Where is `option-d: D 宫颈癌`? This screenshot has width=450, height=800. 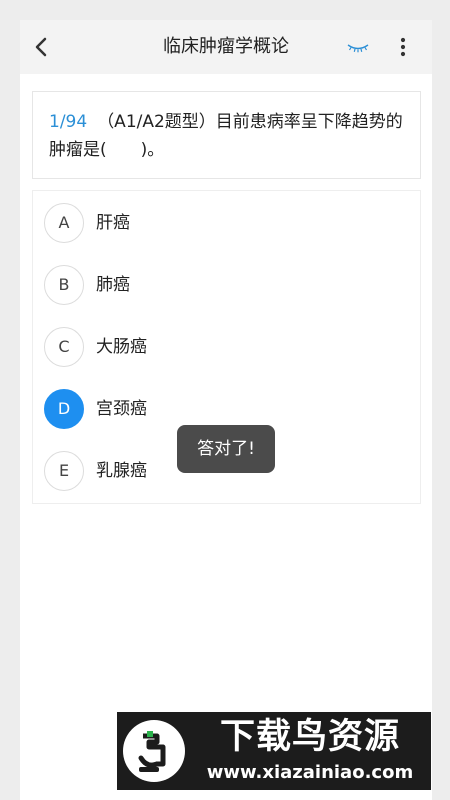 option-d: D 宫颈癌 is located at coordinates (224, 409).